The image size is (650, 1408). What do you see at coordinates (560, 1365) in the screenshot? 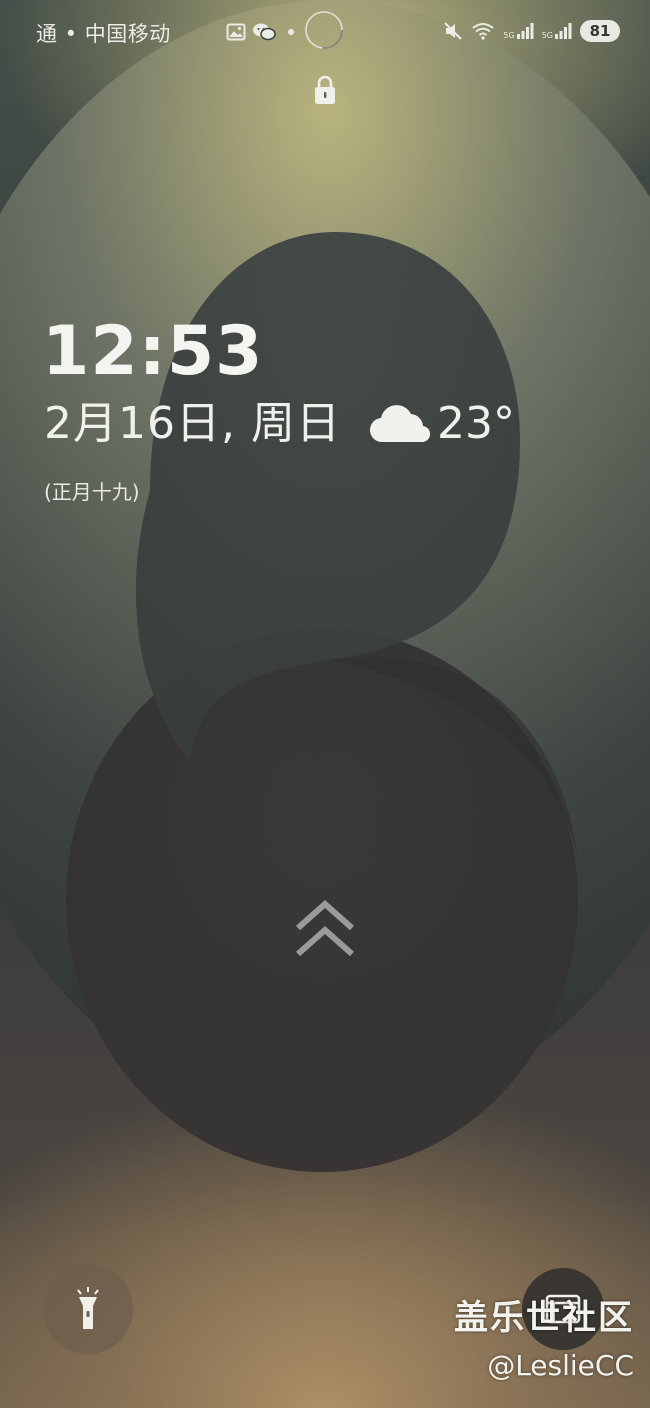
I see `watermark-user: @LeslieCC` at bounding box center [560, 1365].